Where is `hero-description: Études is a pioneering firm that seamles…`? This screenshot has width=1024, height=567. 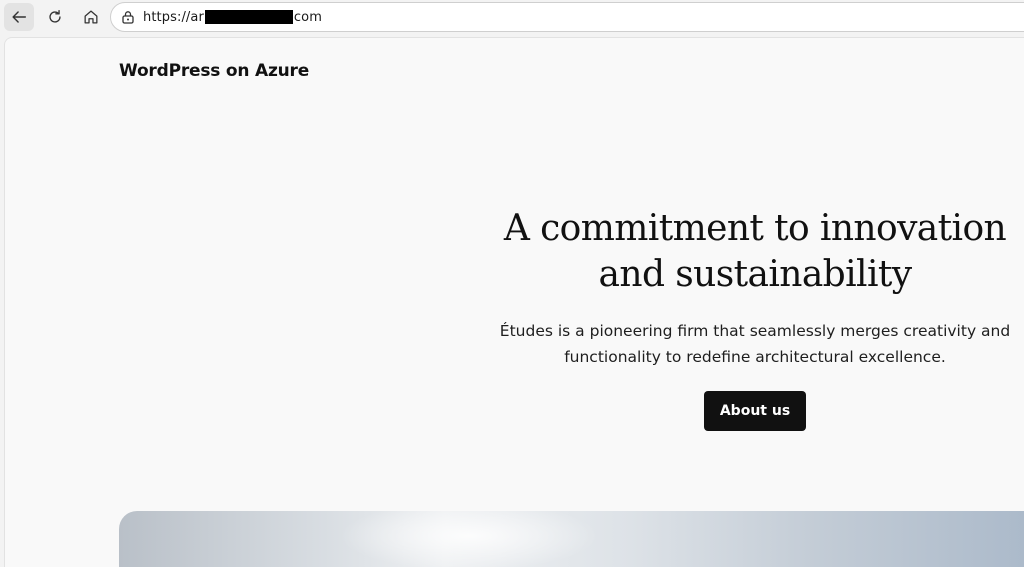 hero-description: Études is a pioneering firm that seamles… is located at coordinates (754, 344).